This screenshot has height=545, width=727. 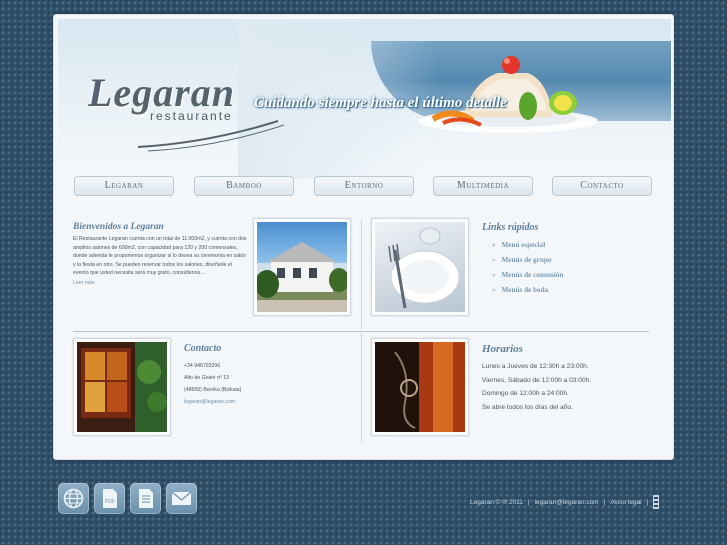 I want to click on restaurant-building-photo, so click(x=302, y=267).